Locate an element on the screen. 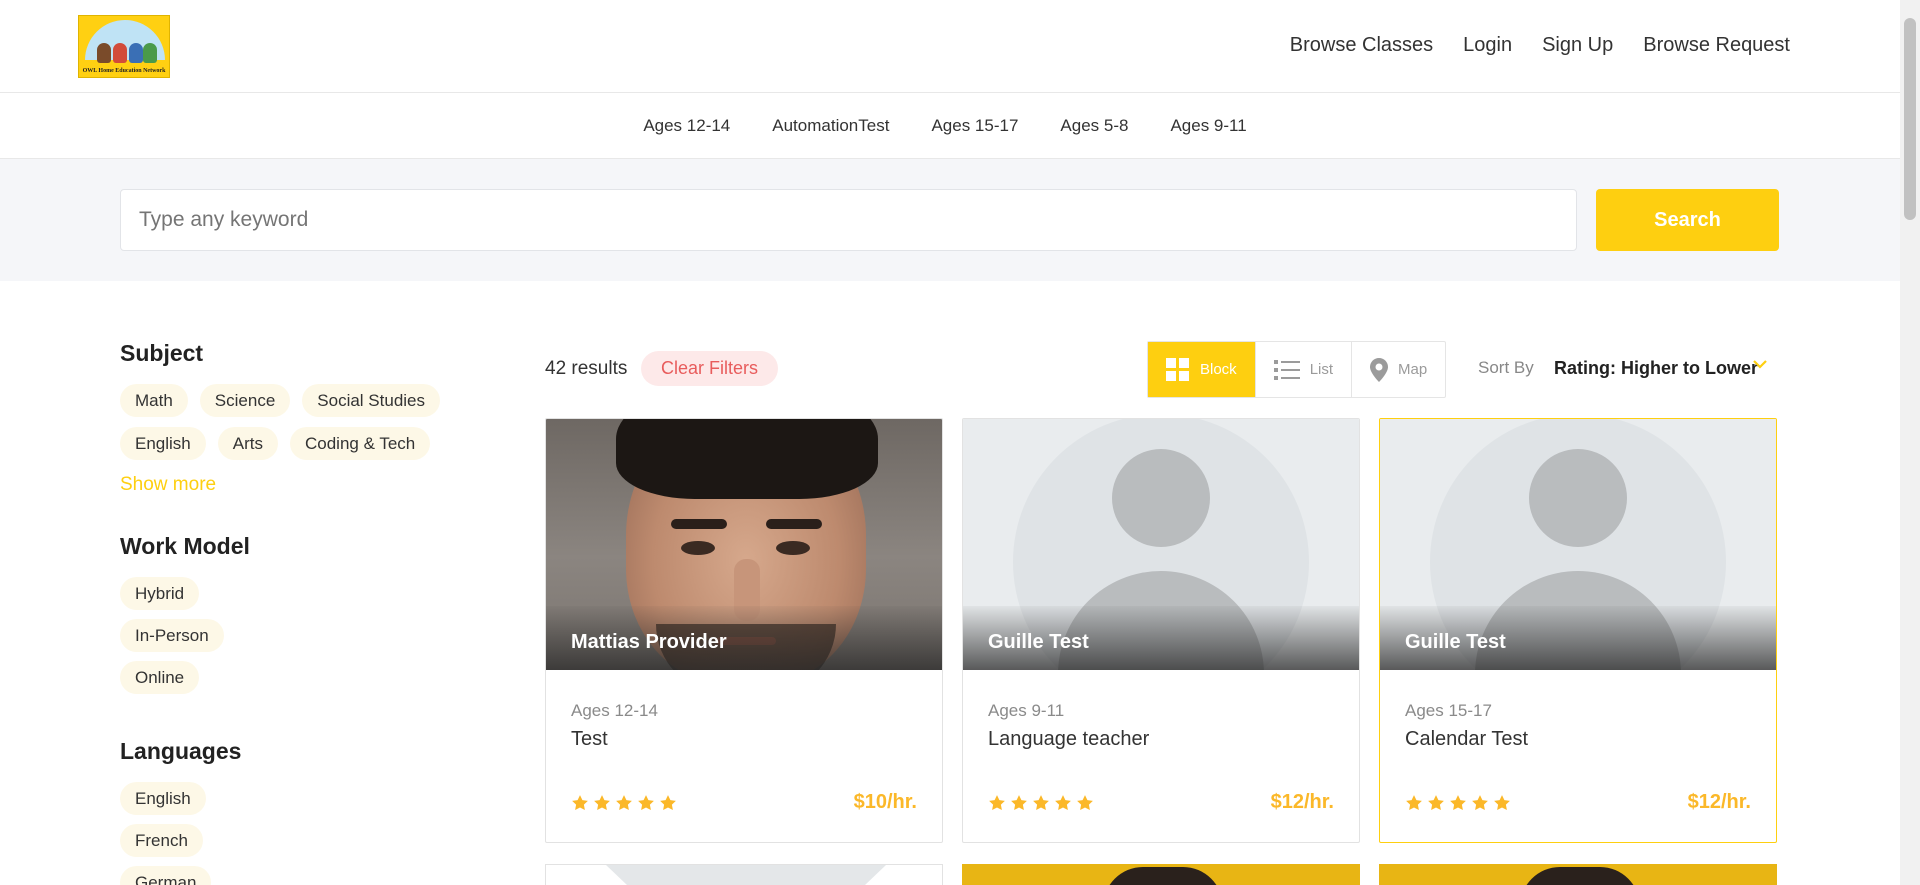 This screenshot has width=1920, height=885. provider-name: Mattias Provider is located at coordinates (649, 642).